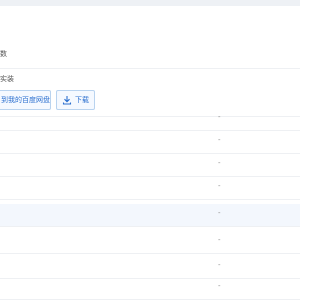 The image size is (320, 300). Describe the element at coordinates (67, 100) in the screenshot. I see `download-icon` at that location.